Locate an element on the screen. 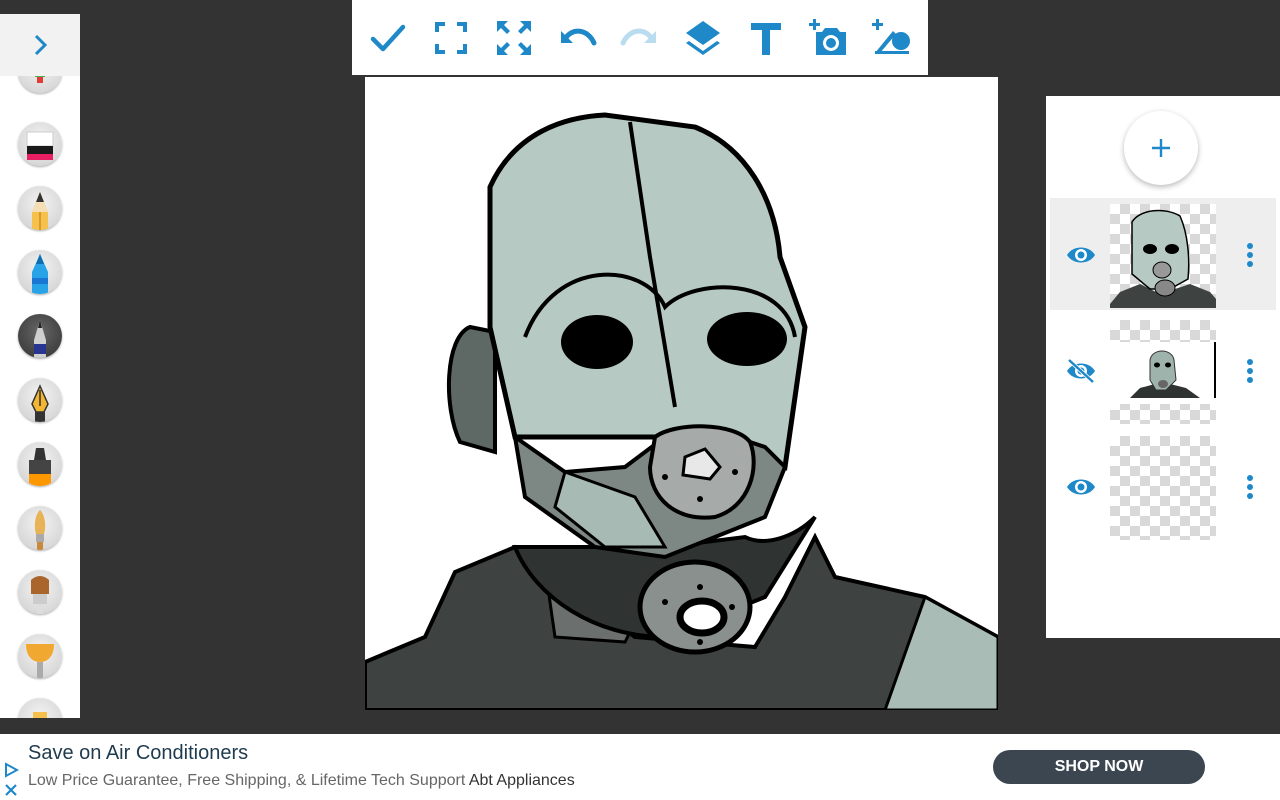  undo-icon is located at coordinates (578, 36).